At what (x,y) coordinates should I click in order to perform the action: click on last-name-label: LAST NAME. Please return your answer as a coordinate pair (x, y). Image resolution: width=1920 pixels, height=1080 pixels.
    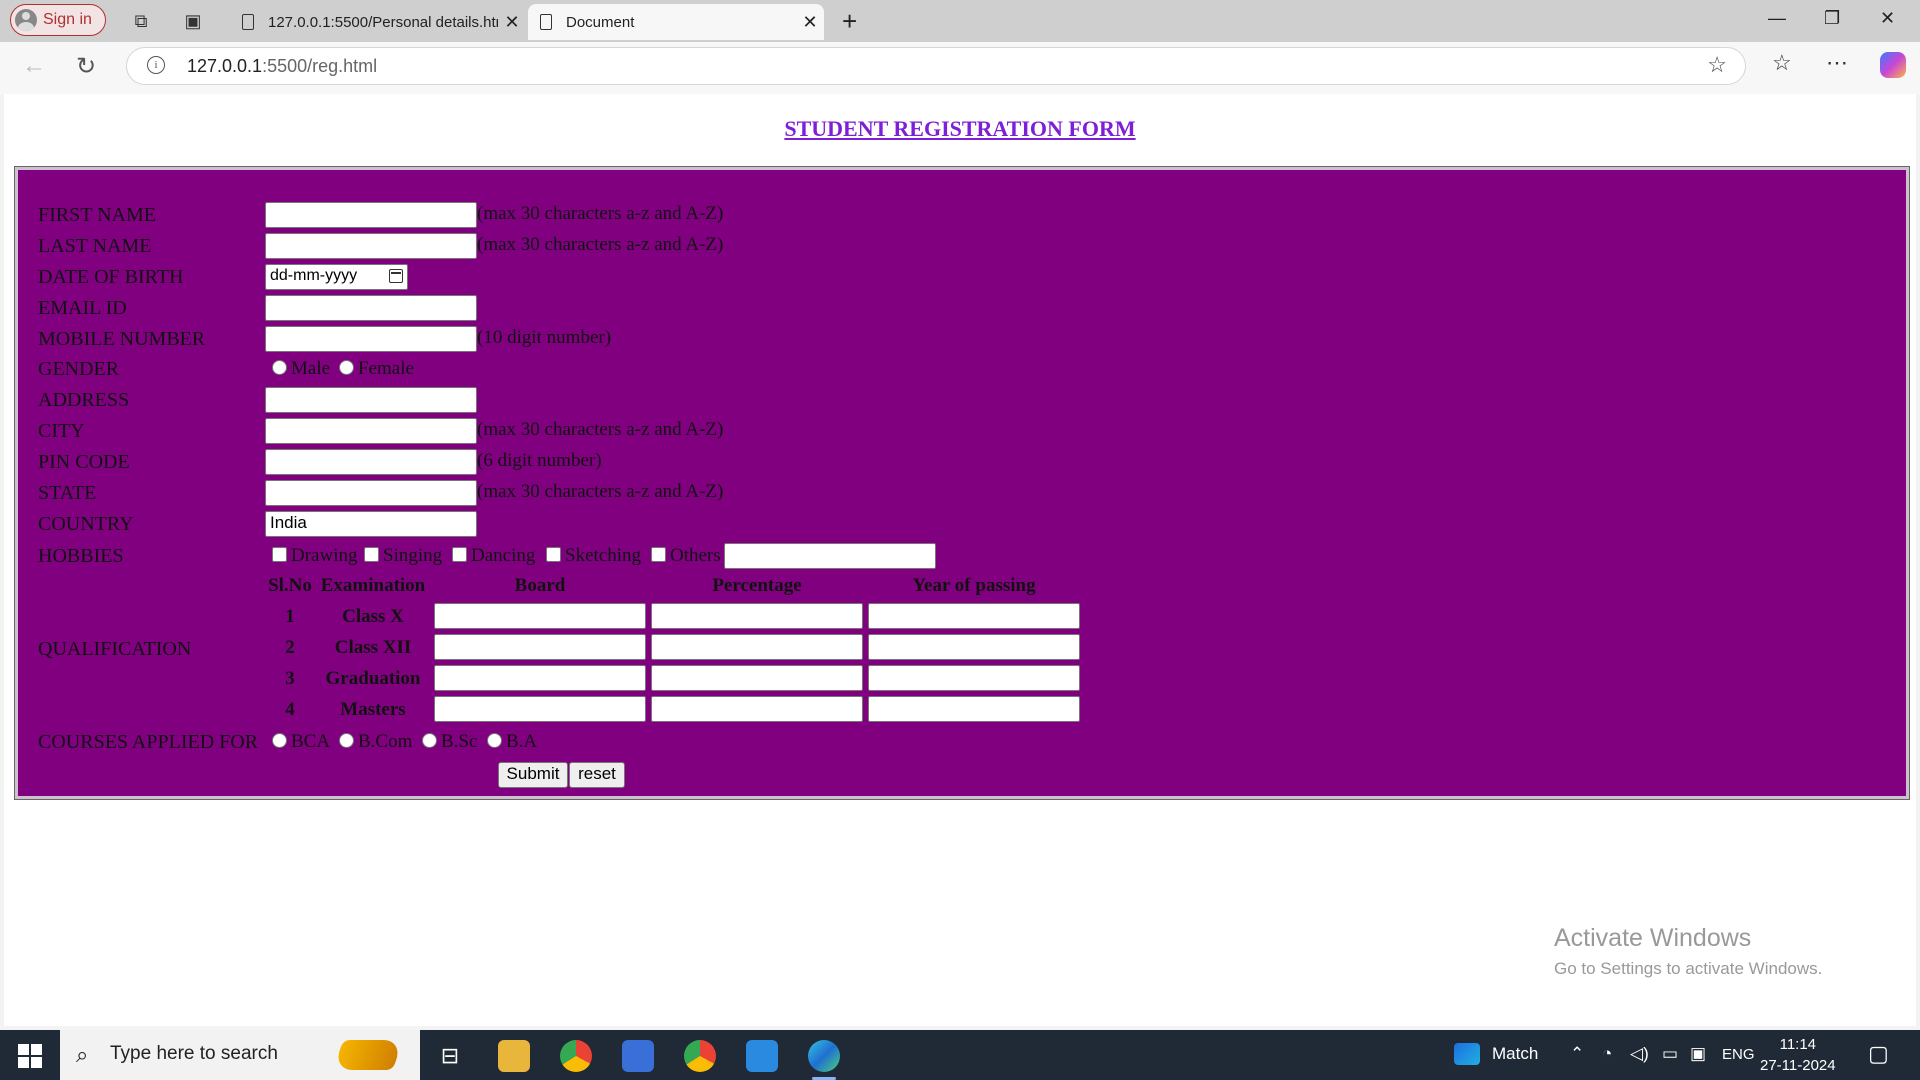
    Looking at the image, I should click on (95, 246).